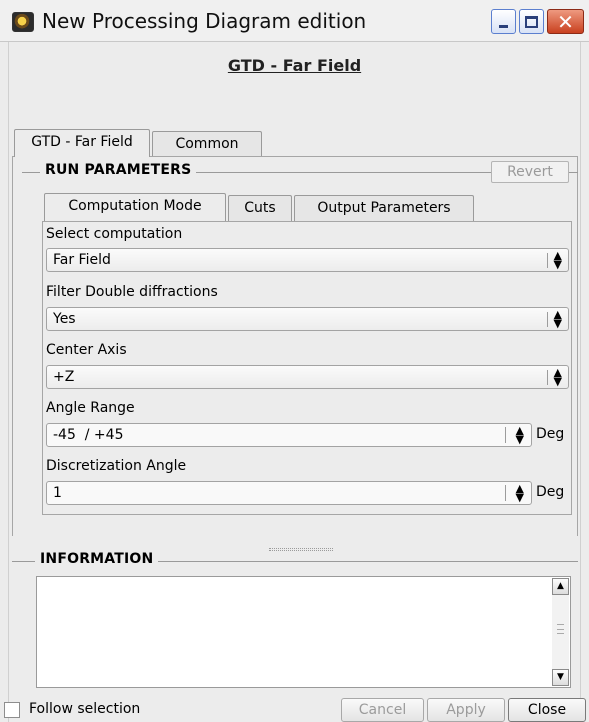  I want to click on information-heading: INFORMATION, so click(97, 559).